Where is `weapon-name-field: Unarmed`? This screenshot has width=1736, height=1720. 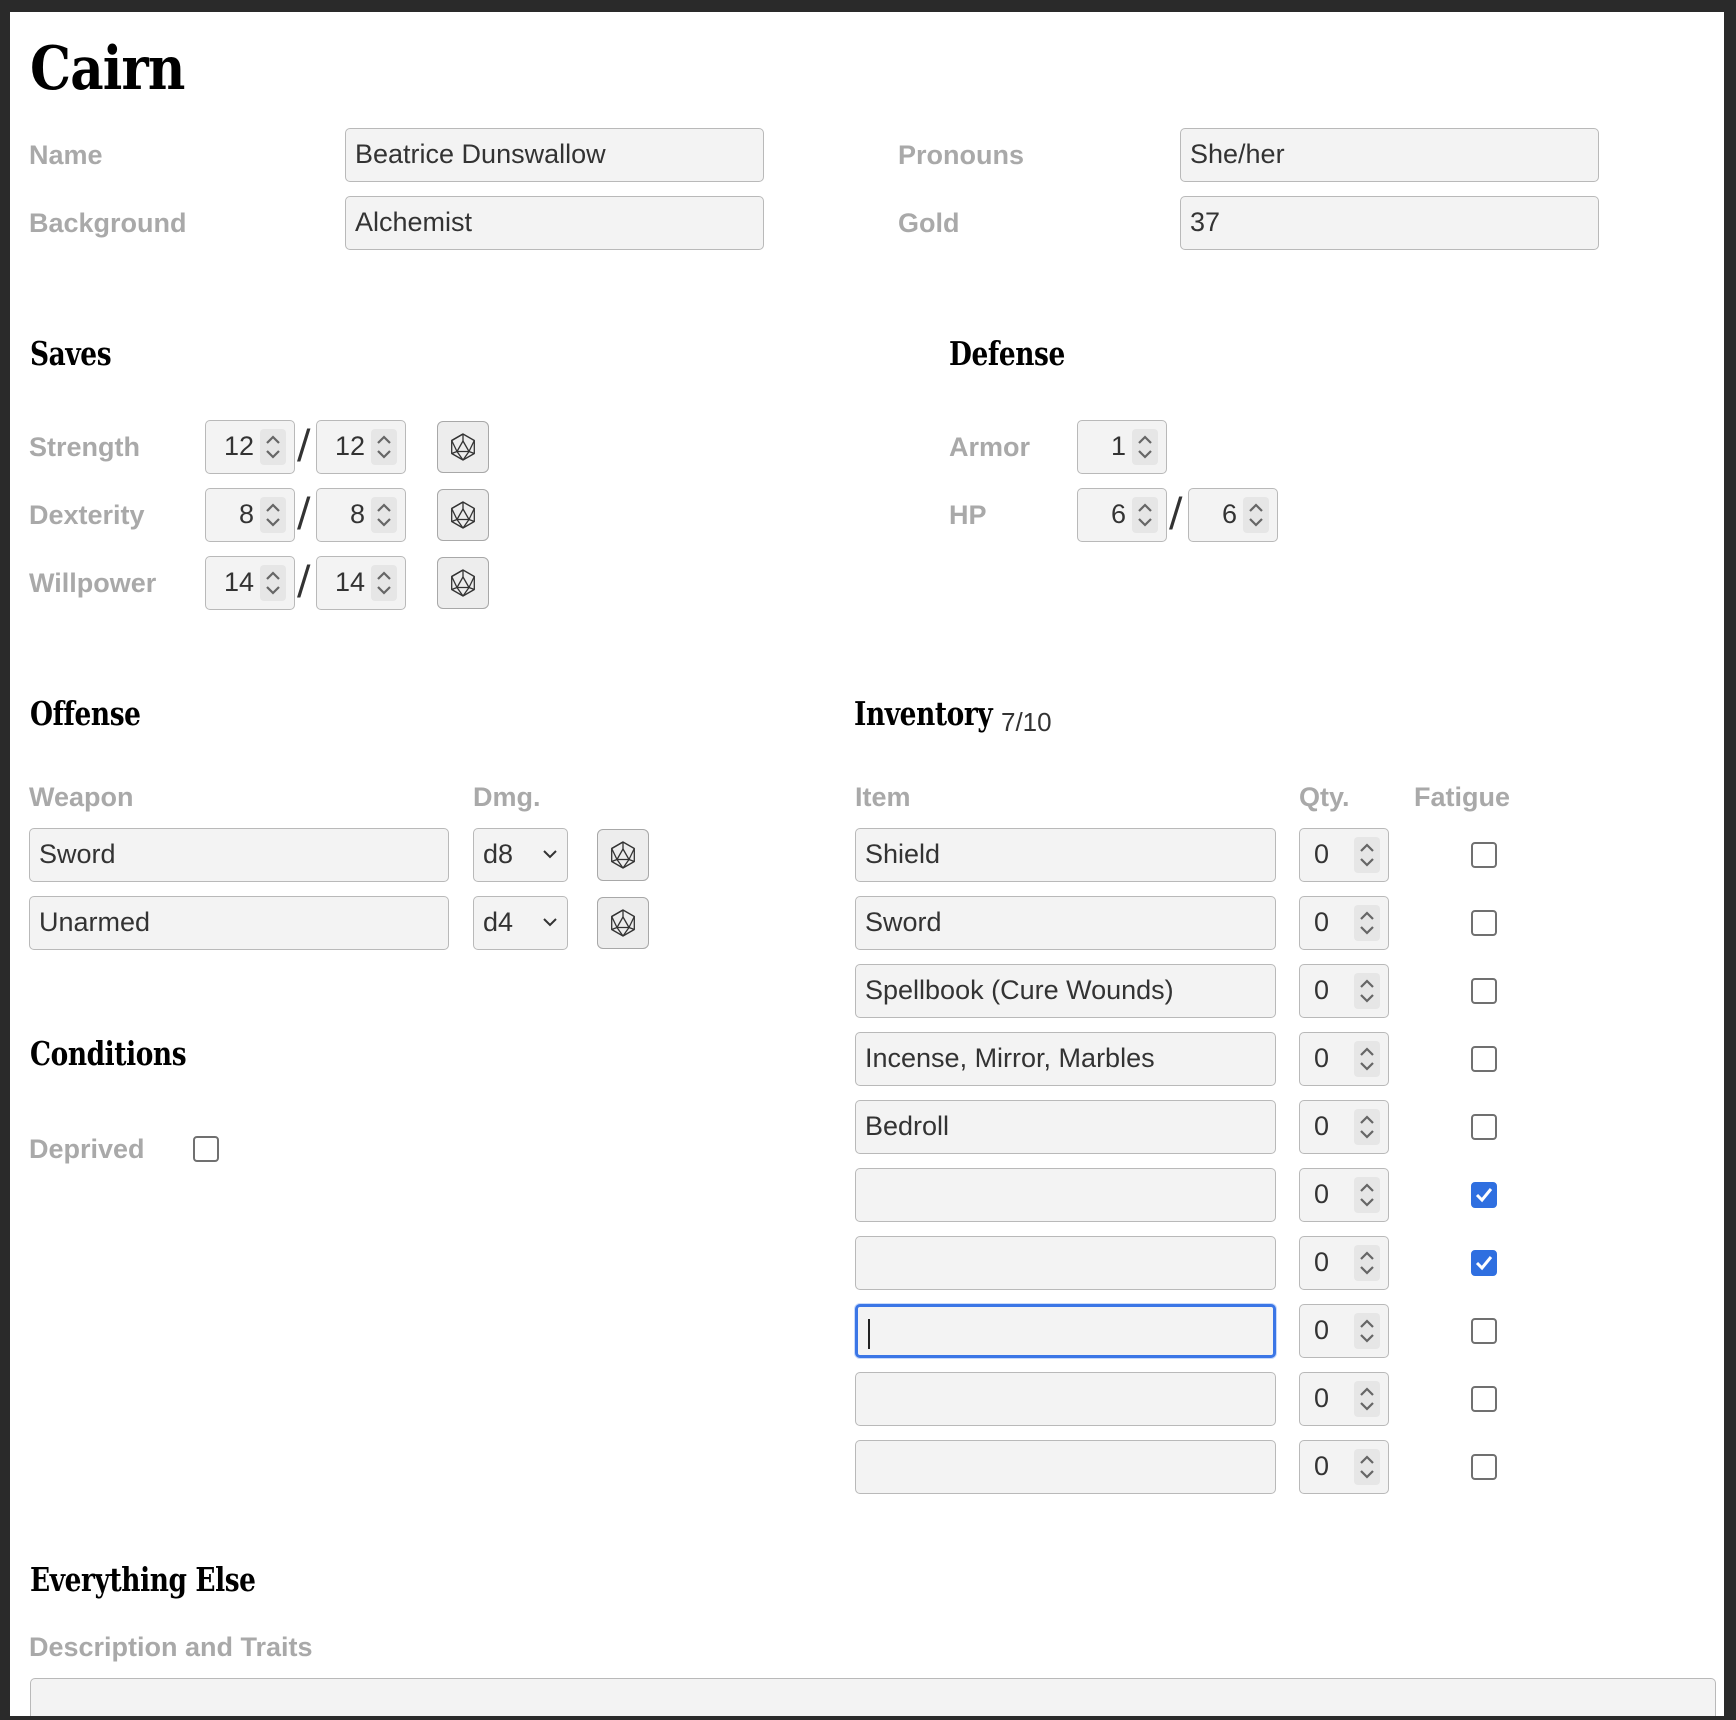
weapon-name-field: Unarmed is located at coordinates (239, 923).